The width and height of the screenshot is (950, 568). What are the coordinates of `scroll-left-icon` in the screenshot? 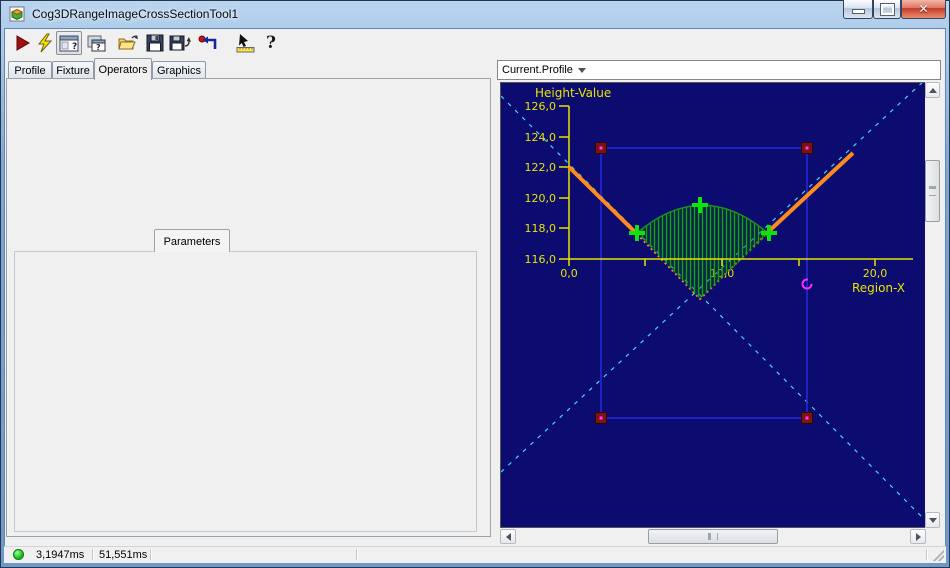 It's located at (508, 536).